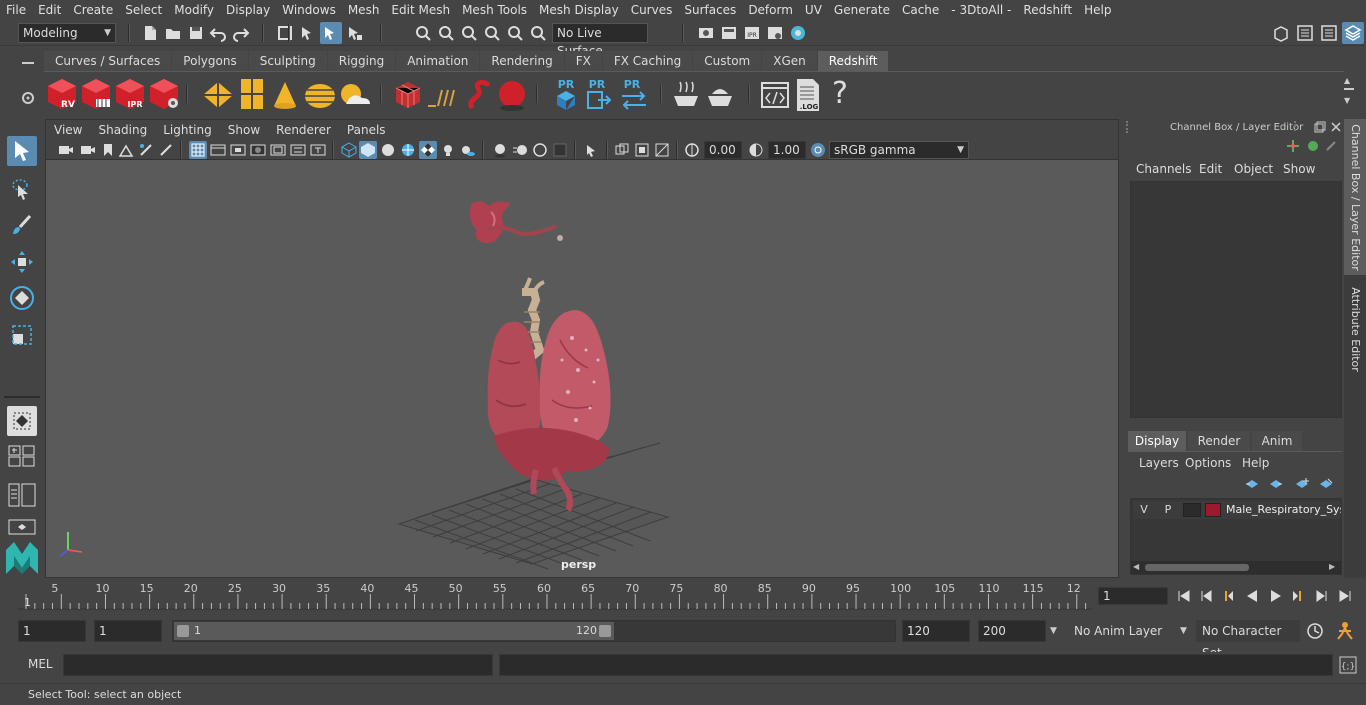 This screenshot has width=1366, height=705. What do you see at coordinates (1355, 329) in the screenshot?
I see `attribute-editor-side-tab: Attribute Editor` at bounding box center [1355, 329].